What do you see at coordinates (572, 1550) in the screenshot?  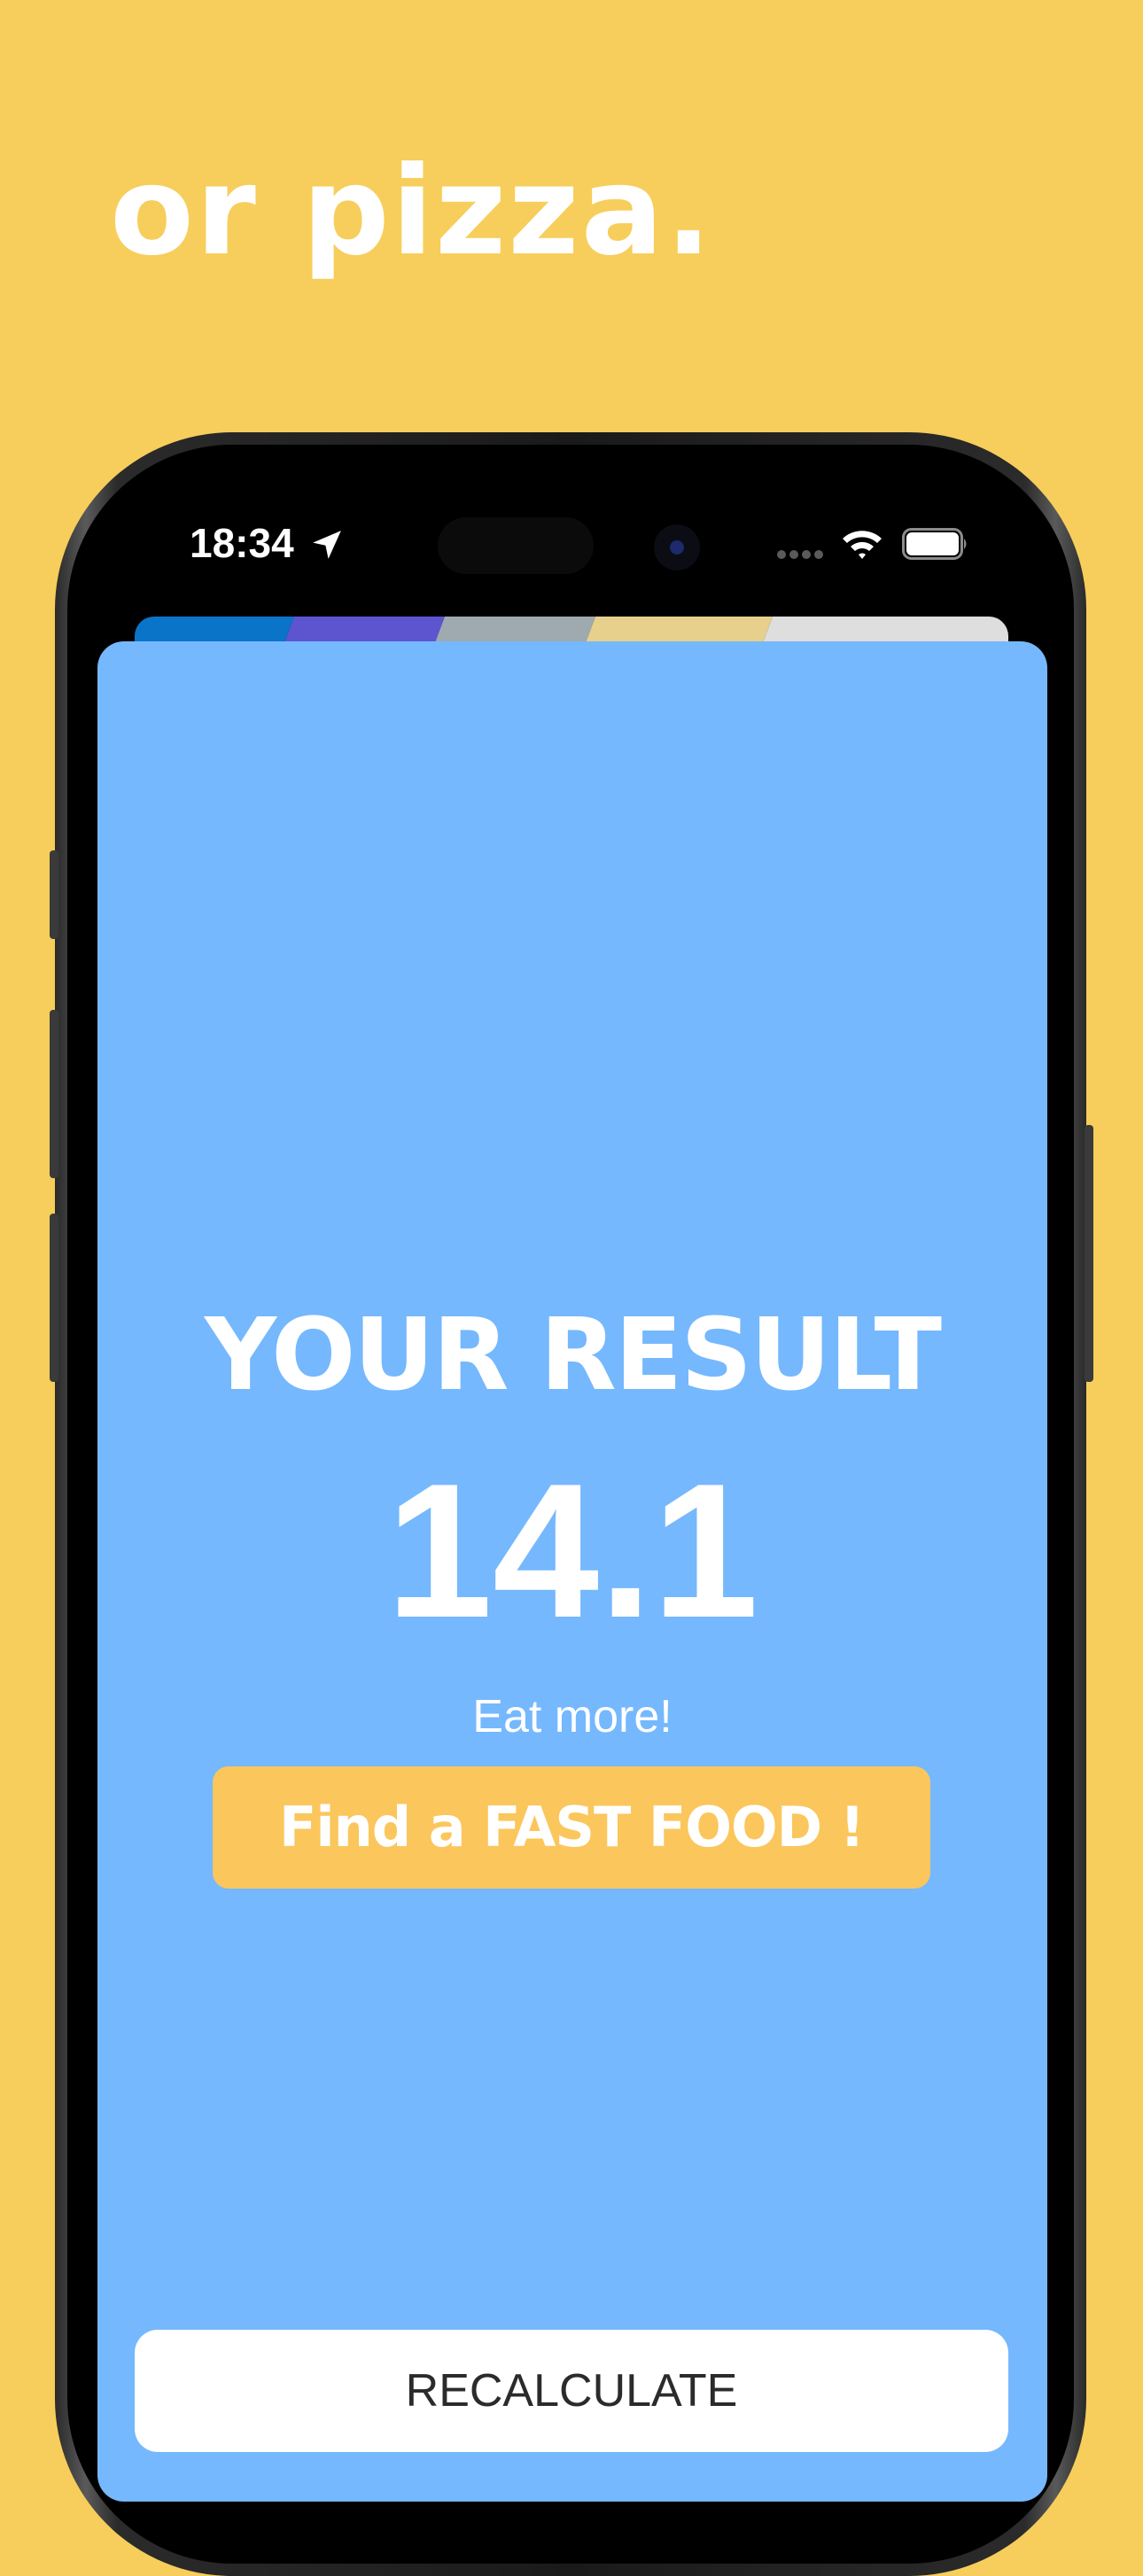 I see `bmi-value: 14.1` at bounding box center [572, 1550].